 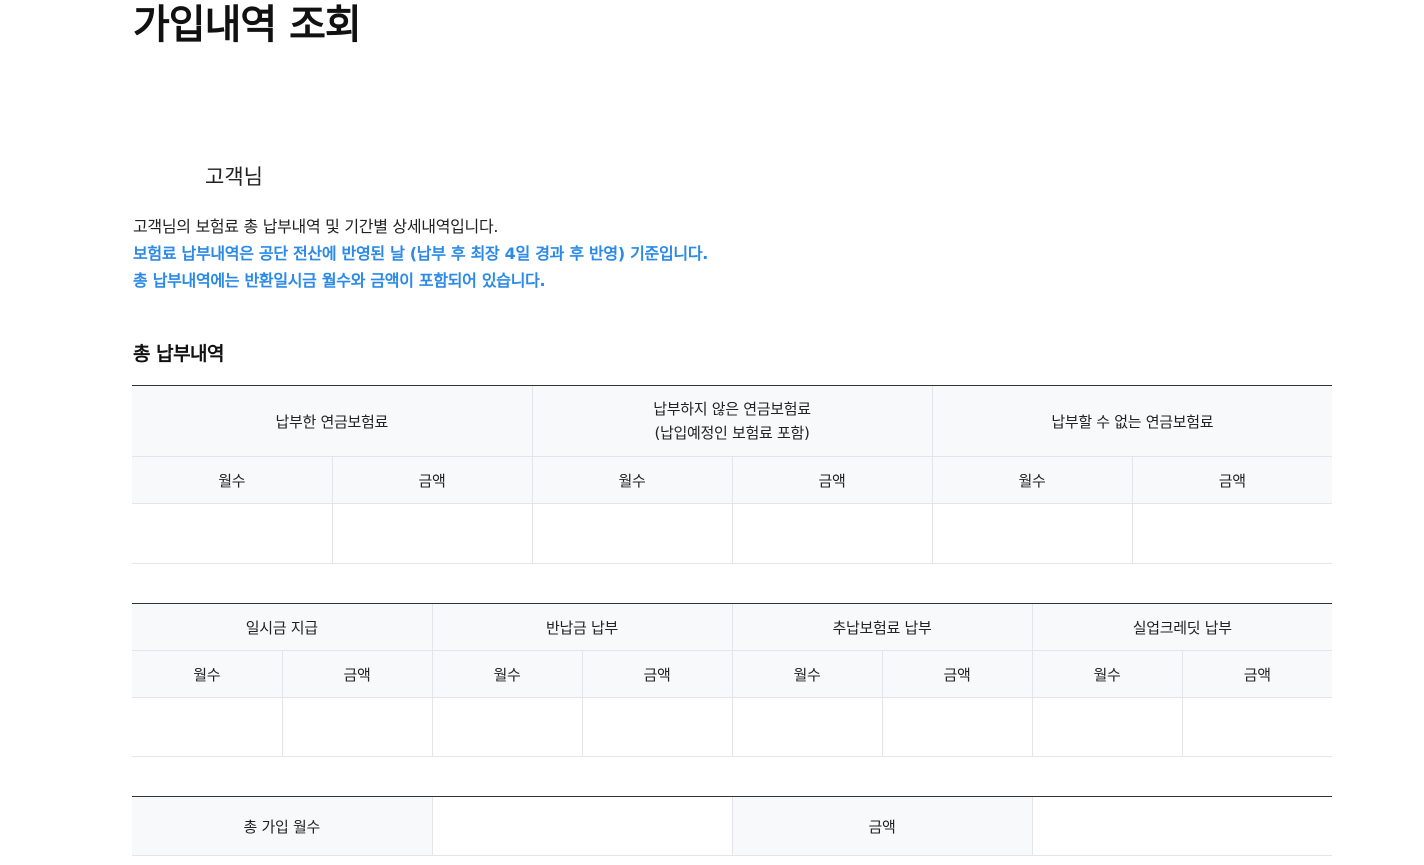 What do you see at coordinates (316, 226) in the screenshot?
I see `description-text: 고객님의 보험료 총 납부내역 및 기간별 상세내역입니다.` at bounding box center [316, 226].